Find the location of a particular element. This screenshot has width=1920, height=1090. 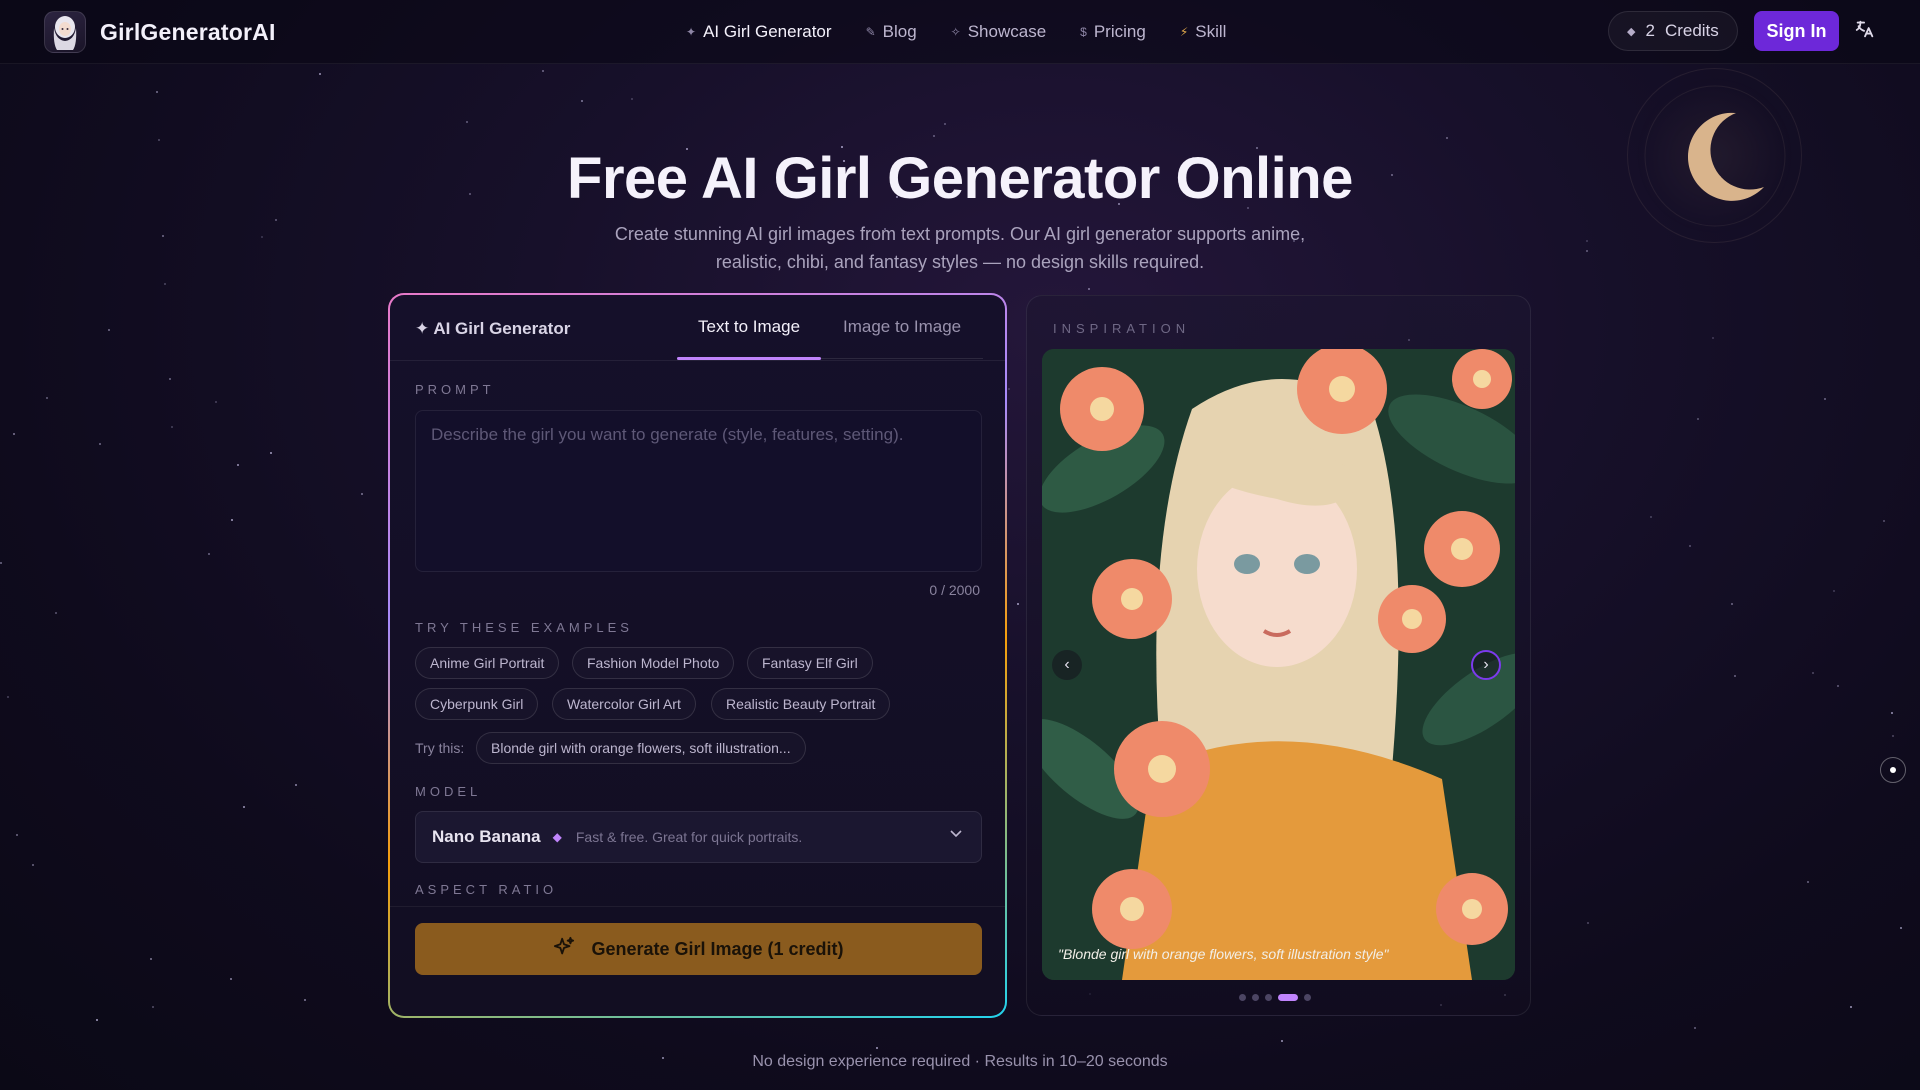

brand-logo-link: GirlGeneratorAI is located at coordinates (160, 32).